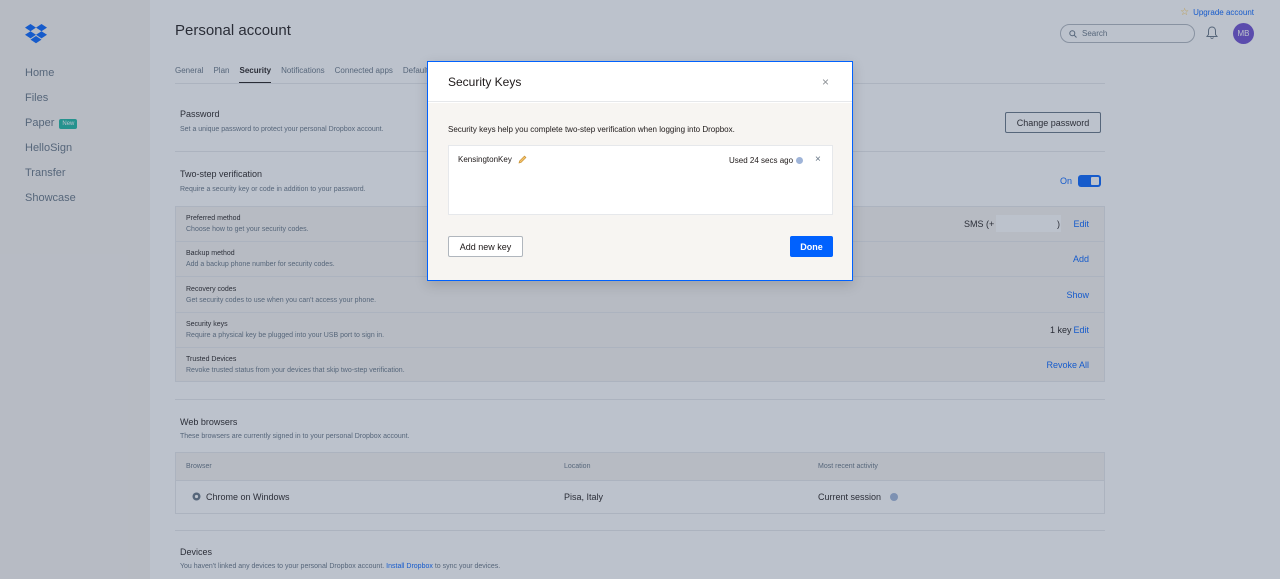 This screenshot has height=579, width=1280. Describe the element at coordinates (485, 159) in the screenshot. I see `key-name-label: KensingtonKey` at that location.